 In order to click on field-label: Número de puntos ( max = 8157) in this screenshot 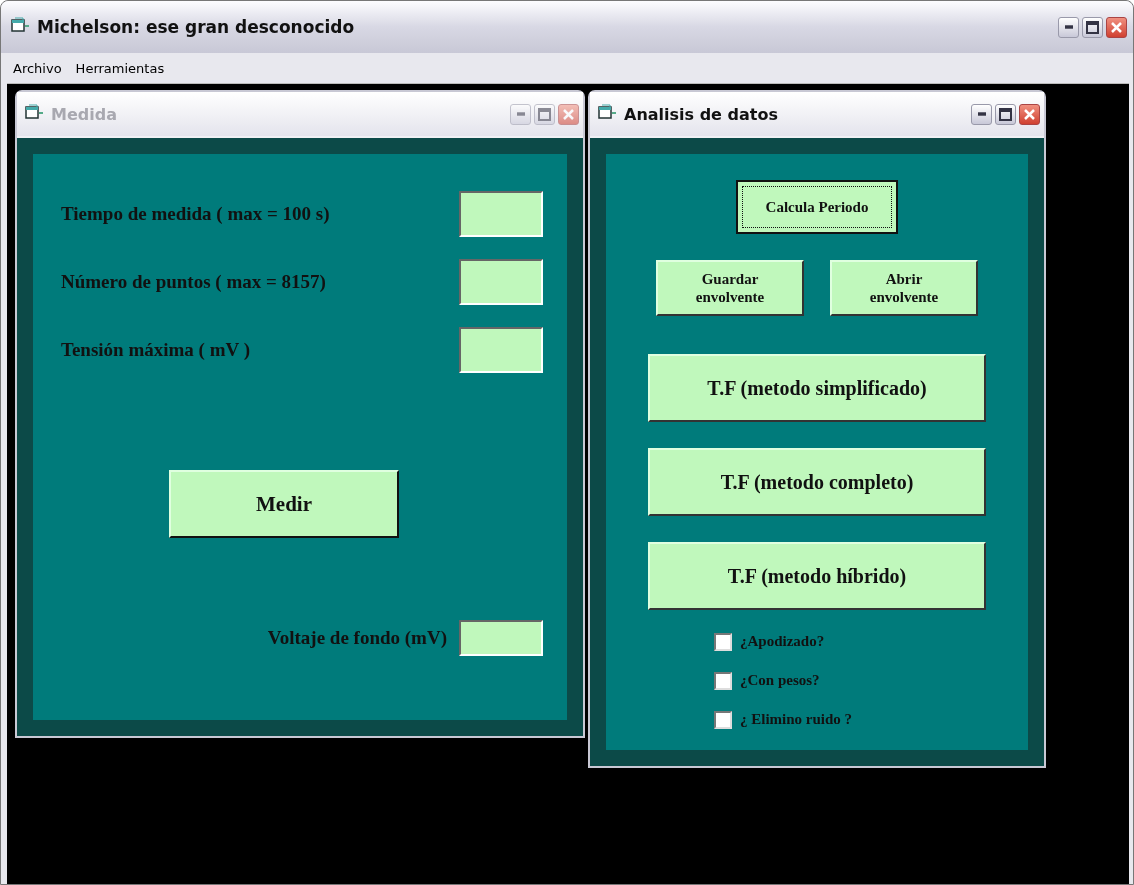, I will do `click(193, 282)`.